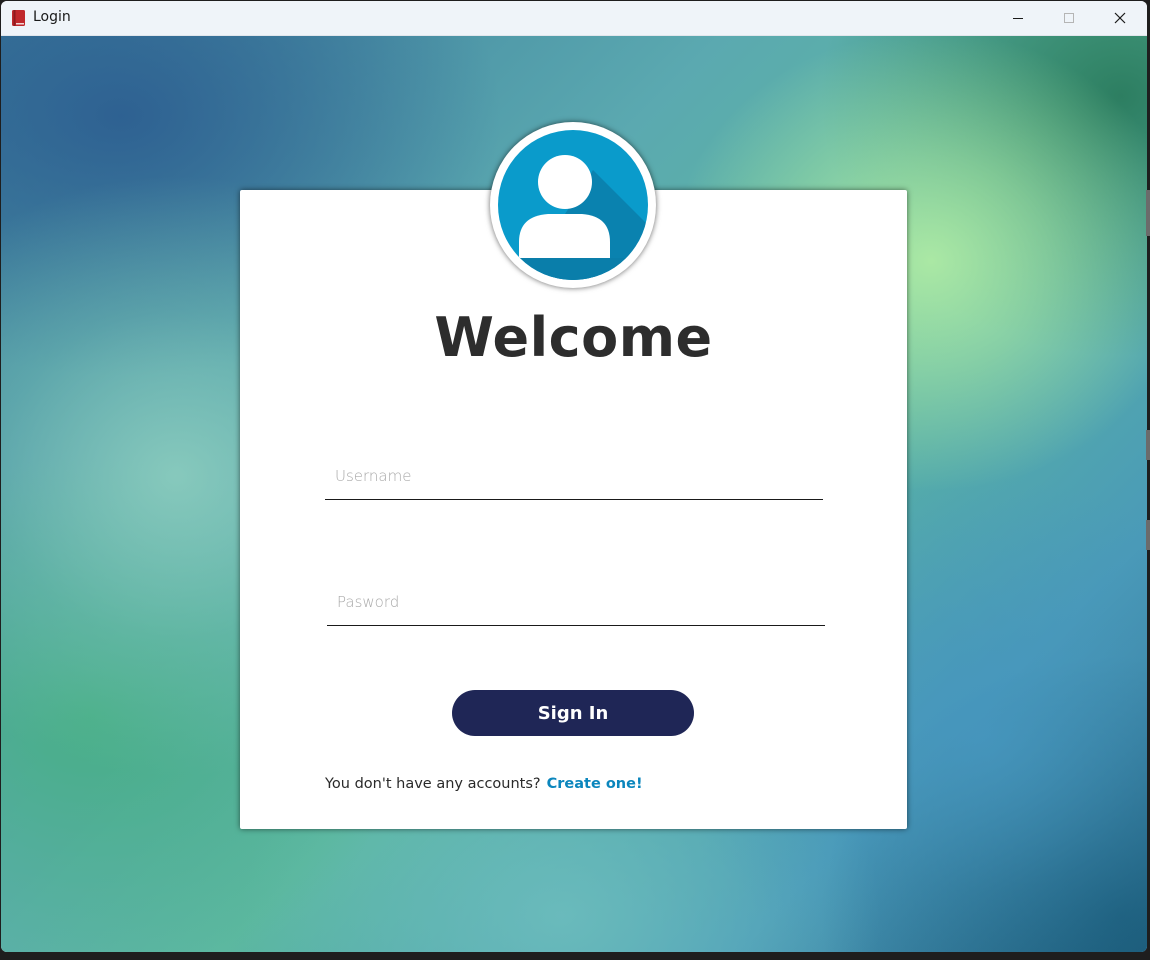  What do you see at coordinates (52, 17) in the screenshot?
I see `window-title: Login` at bounding box center [52, 17].